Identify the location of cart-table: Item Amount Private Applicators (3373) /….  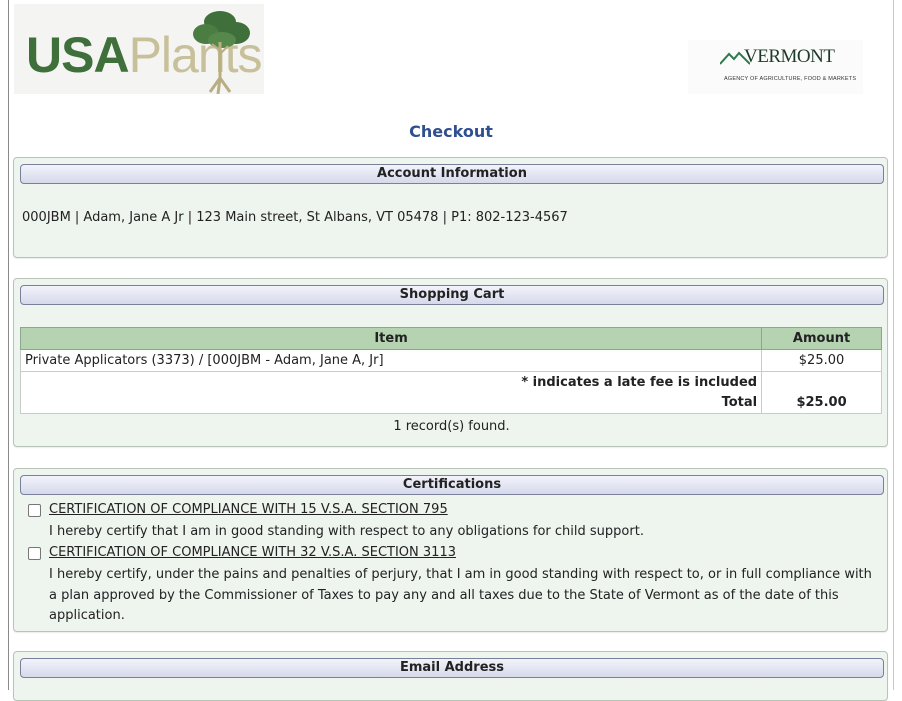
(450, 370).